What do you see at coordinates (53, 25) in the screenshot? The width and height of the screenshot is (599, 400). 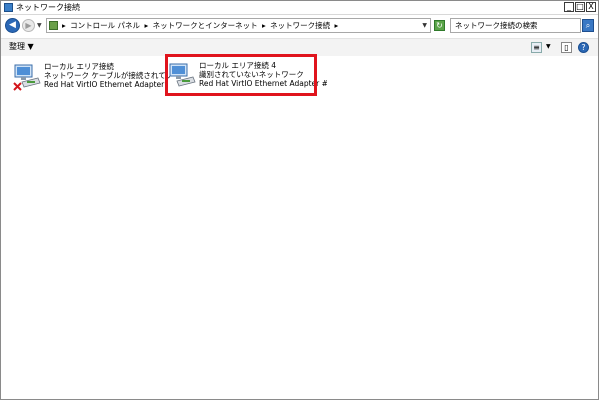 I see `control-panel-icon` at bounding box center [53, 25].